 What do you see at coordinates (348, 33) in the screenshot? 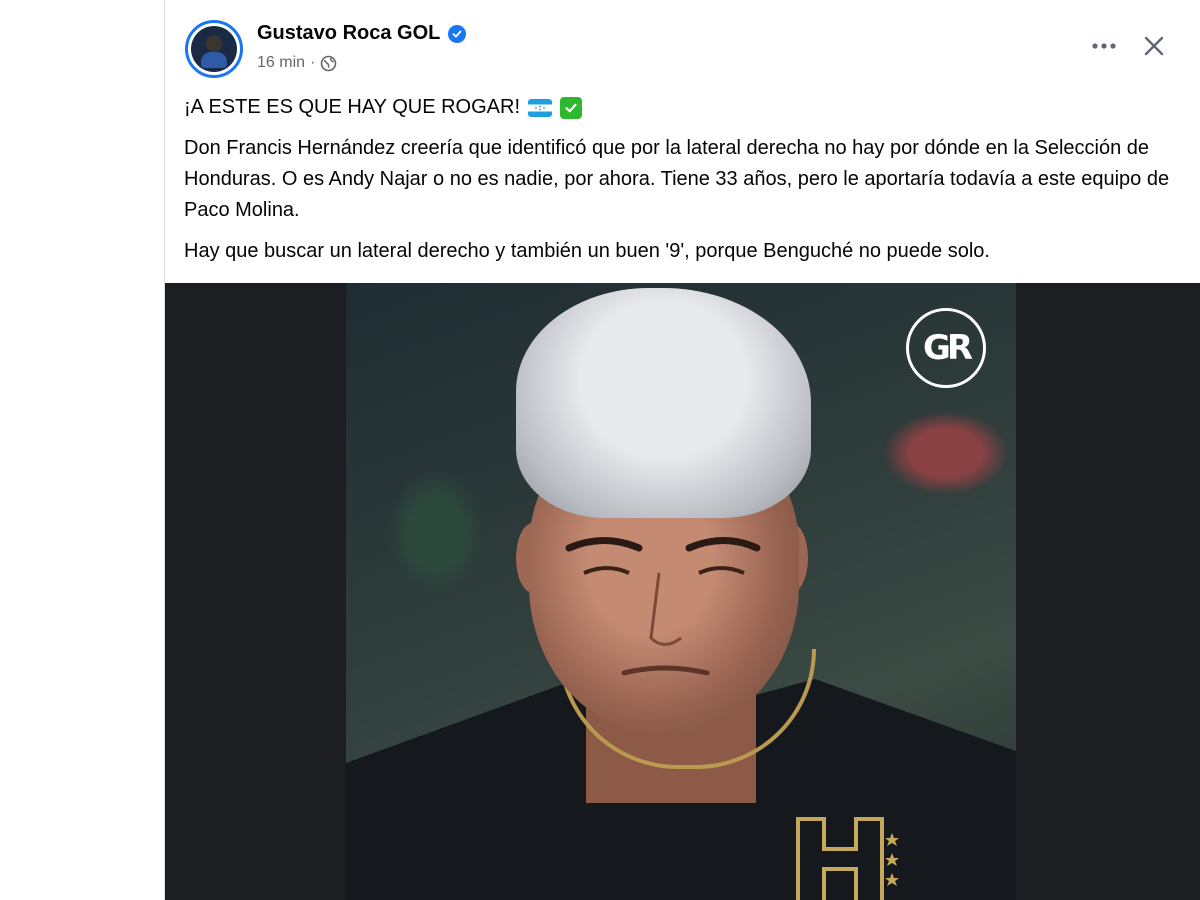
I see `author-name: Gustavo Roca GOL` at bounding box center [348, 33].